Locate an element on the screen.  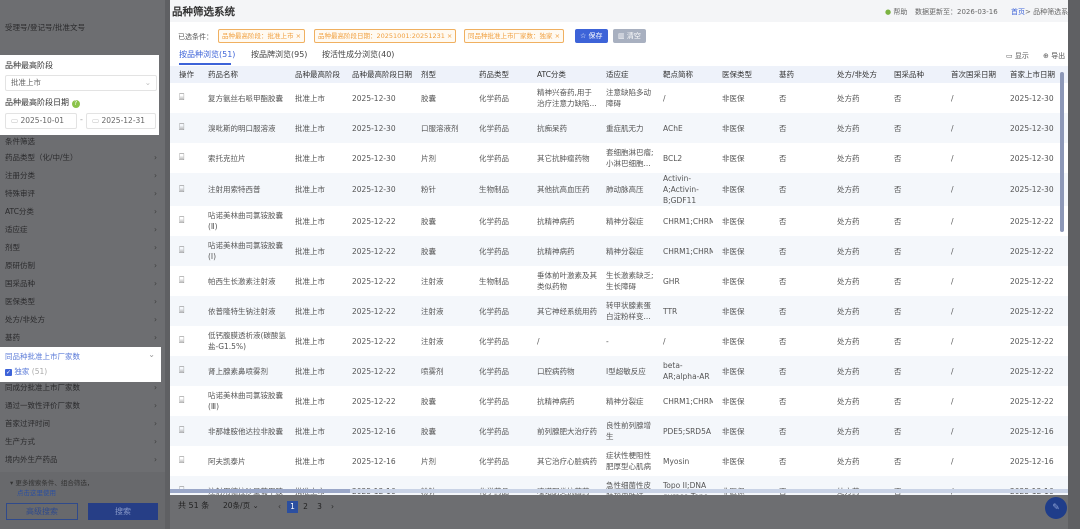
tab-by-variety: 按品种浏览(51) is located at coordinates (207, 54).